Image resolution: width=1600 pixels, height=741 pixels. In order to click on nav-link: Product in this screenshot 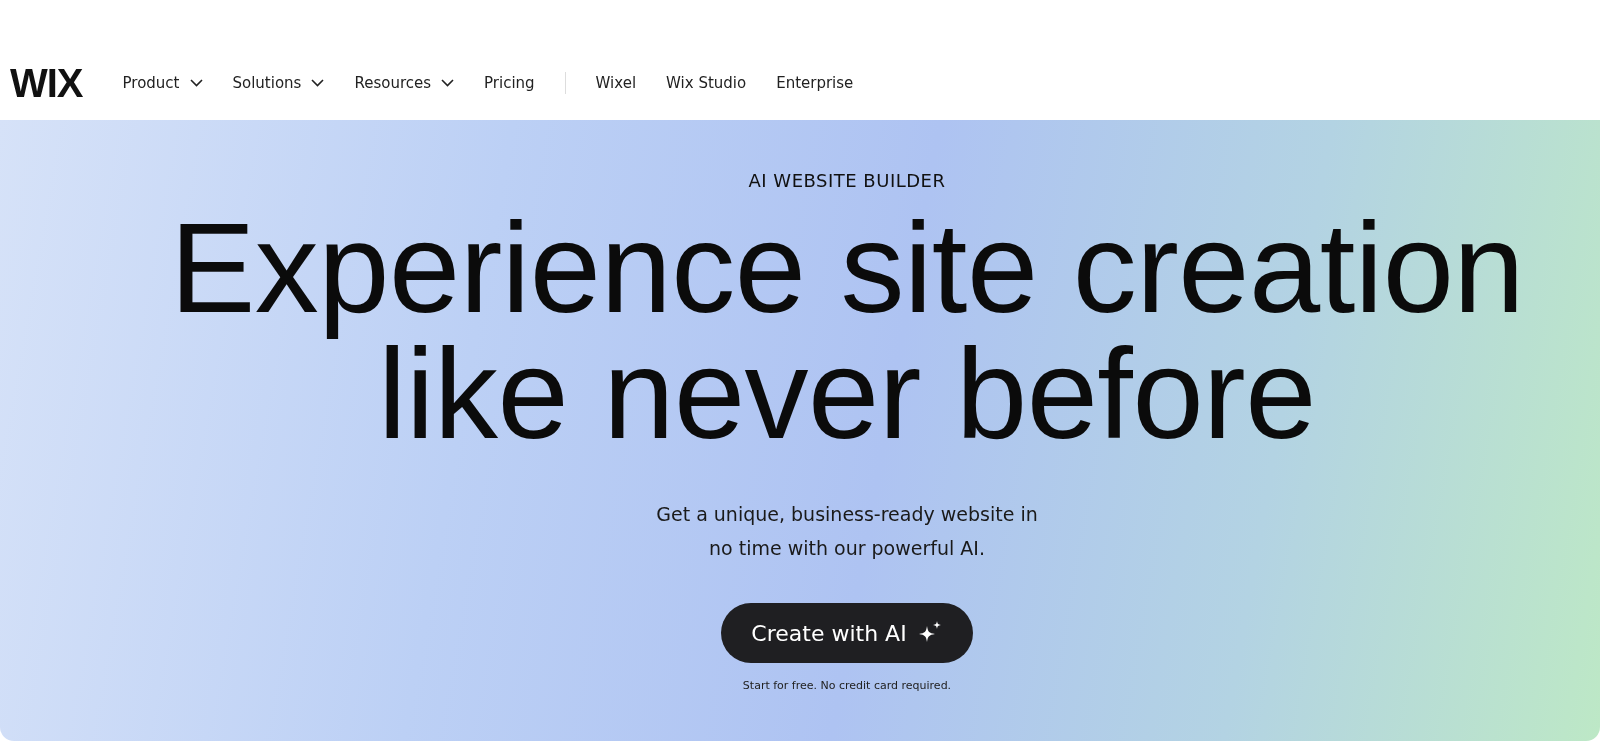, I will do `click(162, 83)`.